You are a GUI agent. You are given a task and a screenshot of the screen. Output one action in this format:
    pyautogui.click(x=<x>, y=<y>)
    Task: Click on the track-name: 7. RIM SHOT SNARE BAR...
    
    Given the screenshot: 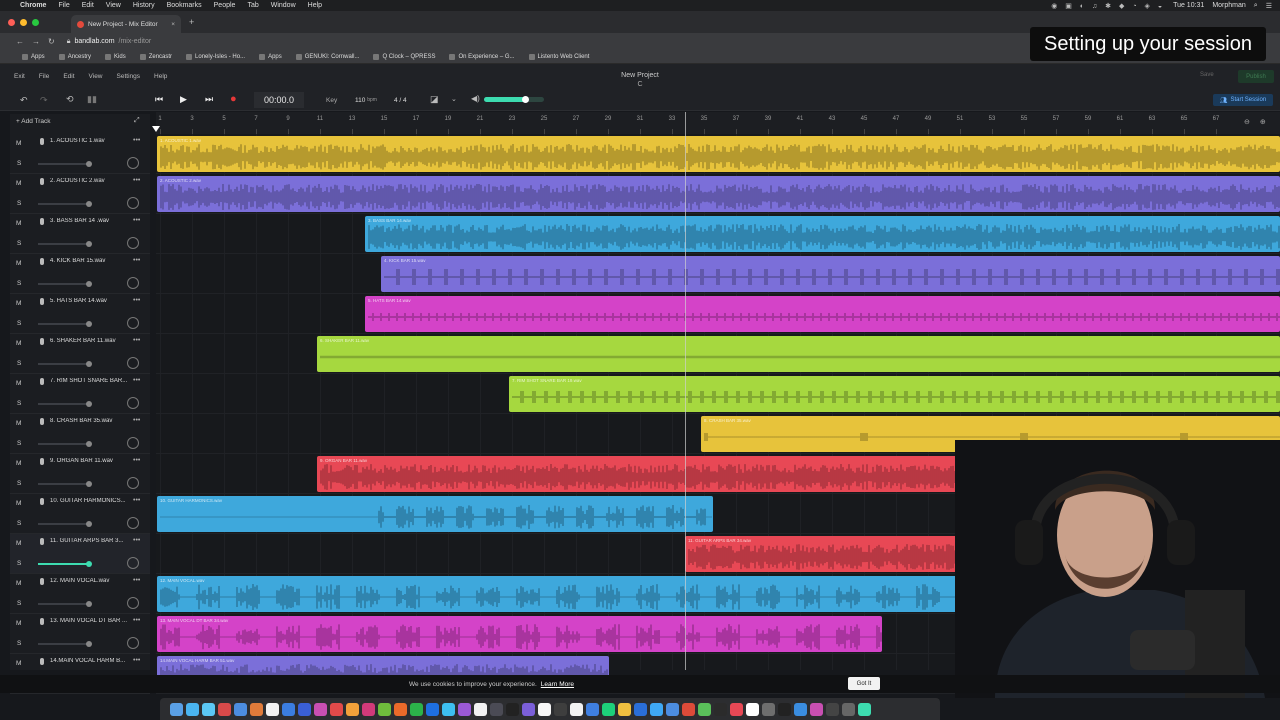 What is the action you would take?
    pyautogui.click(x=90, y=381)
    